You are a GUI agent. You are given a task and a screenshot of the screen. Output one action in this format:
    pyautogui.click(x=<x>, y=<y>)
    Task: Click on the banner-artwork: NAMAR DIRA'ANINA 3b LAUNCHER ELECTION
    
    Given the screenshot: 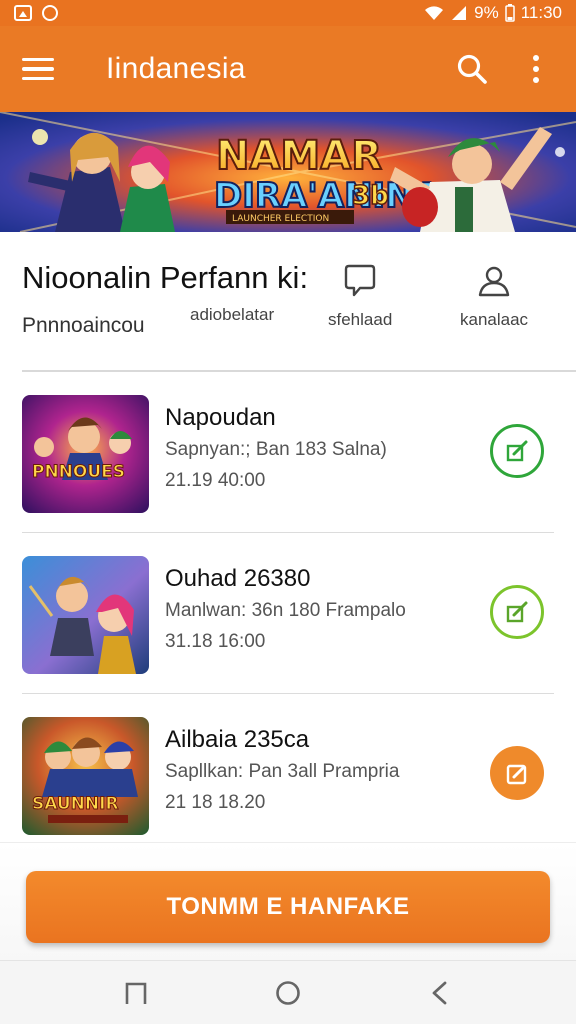 What is the action you would take?
    pyautogui.click(x=288, y=172)
    